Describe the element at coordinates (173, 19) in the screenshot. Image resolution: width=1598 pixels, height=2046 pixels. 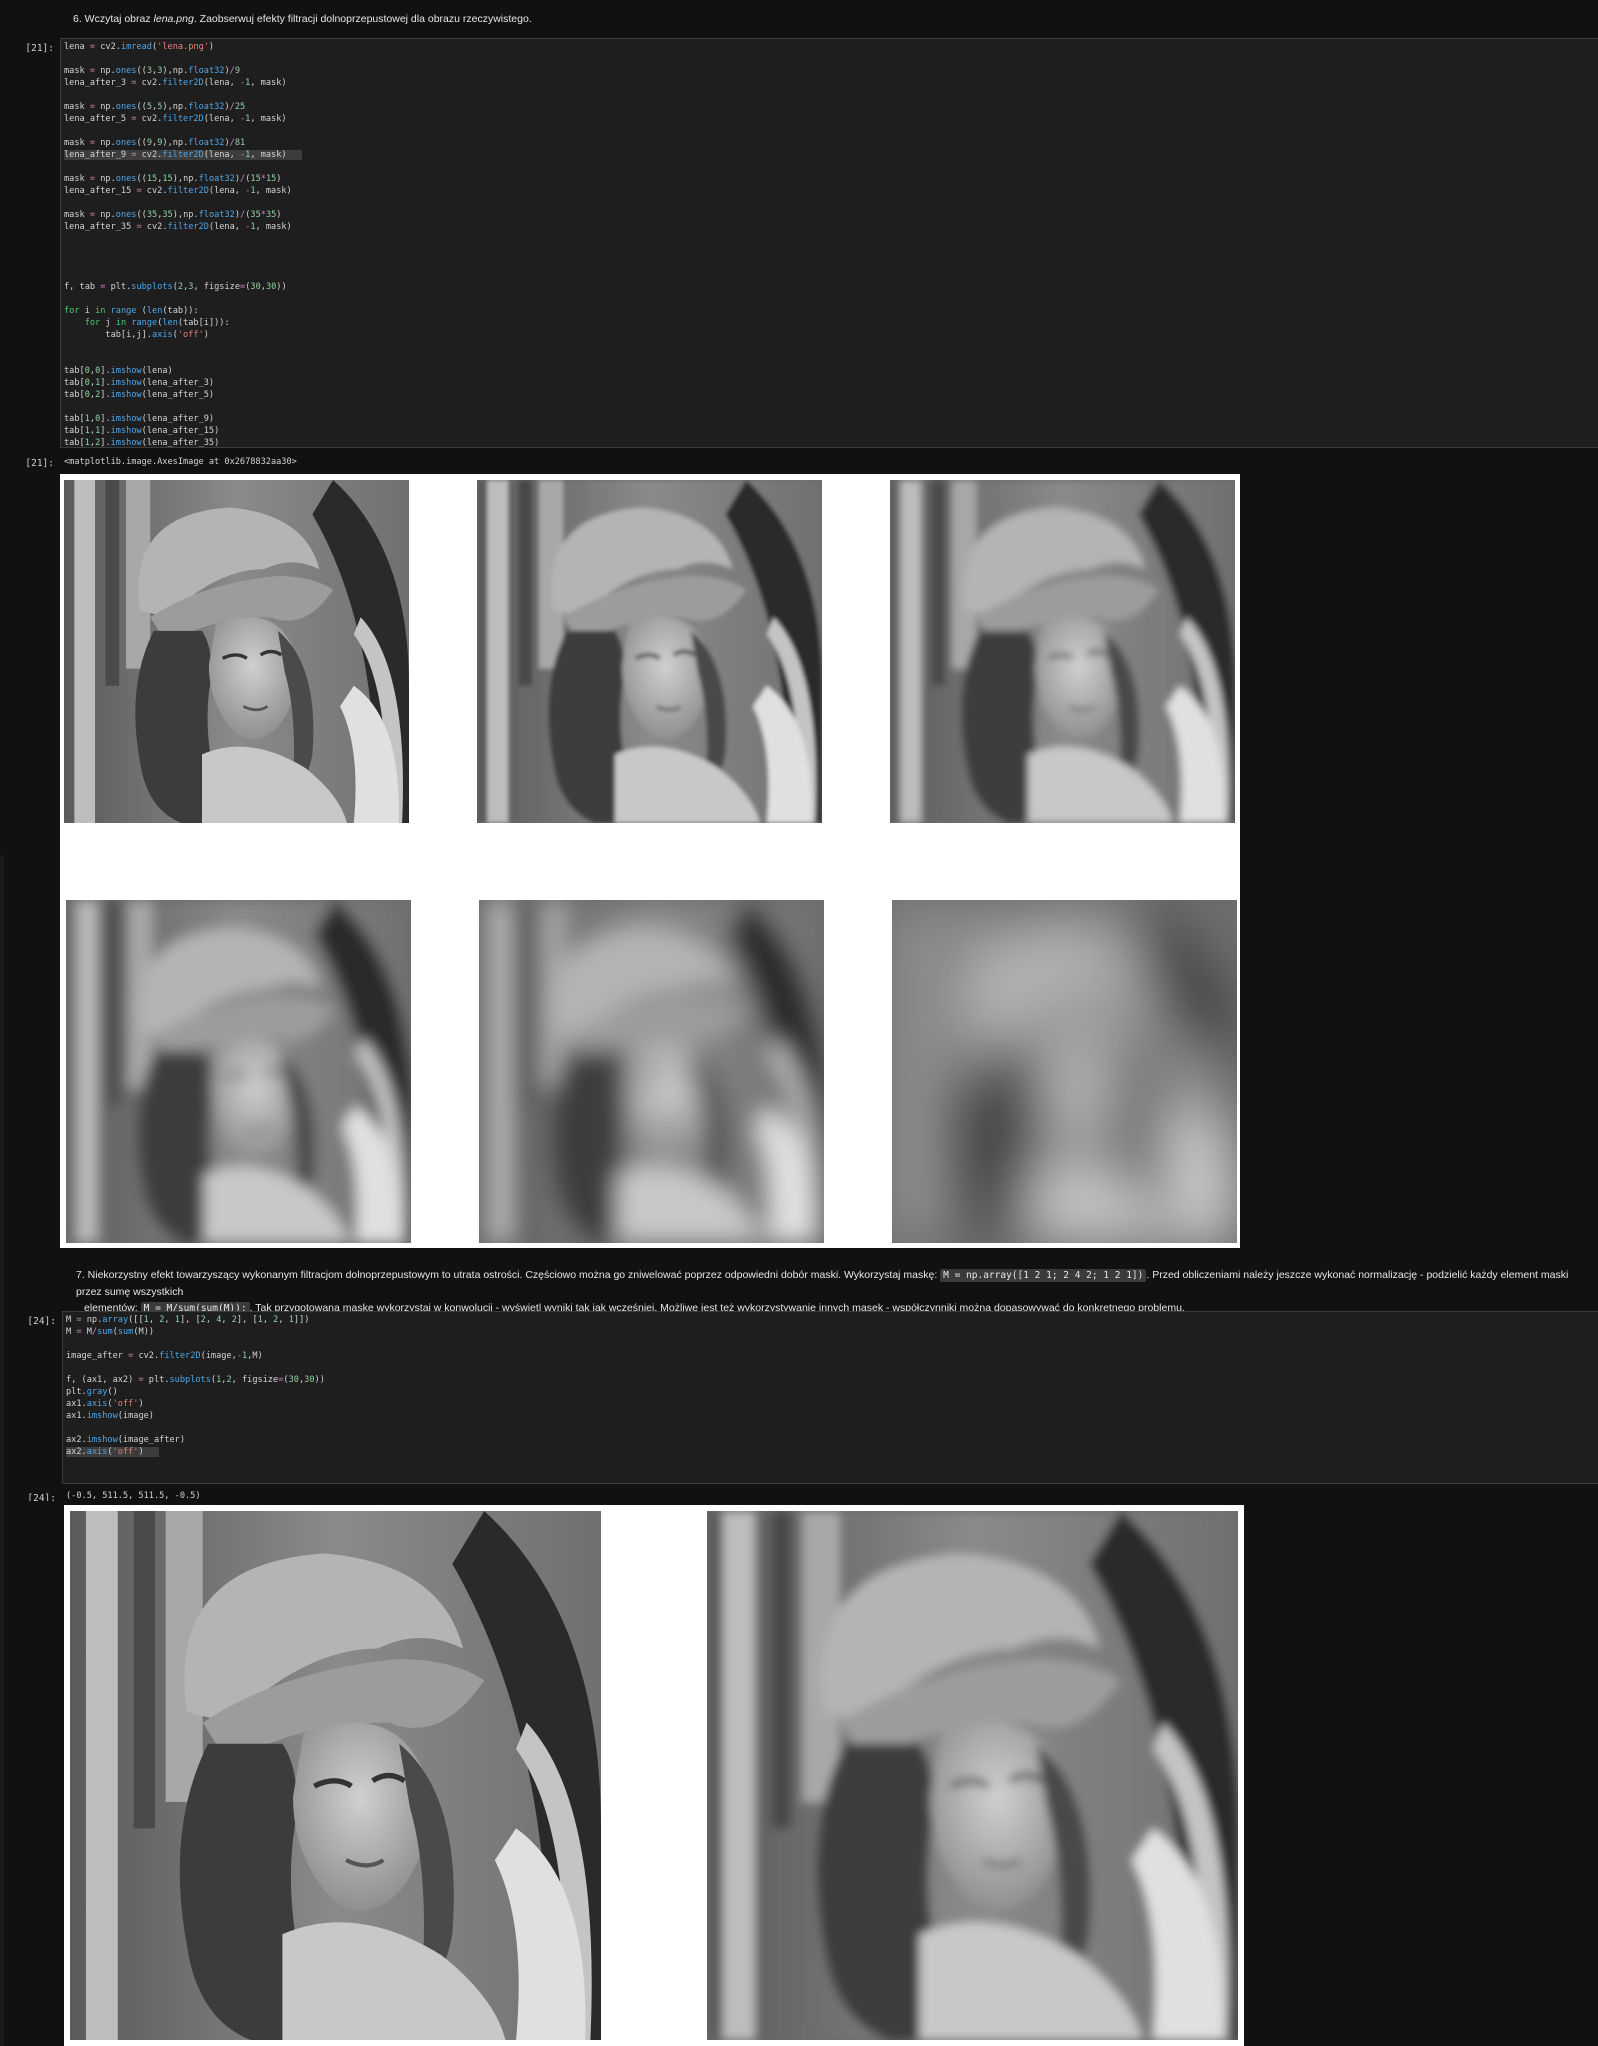
I see `filename-emphasis: lena.png` at that location.